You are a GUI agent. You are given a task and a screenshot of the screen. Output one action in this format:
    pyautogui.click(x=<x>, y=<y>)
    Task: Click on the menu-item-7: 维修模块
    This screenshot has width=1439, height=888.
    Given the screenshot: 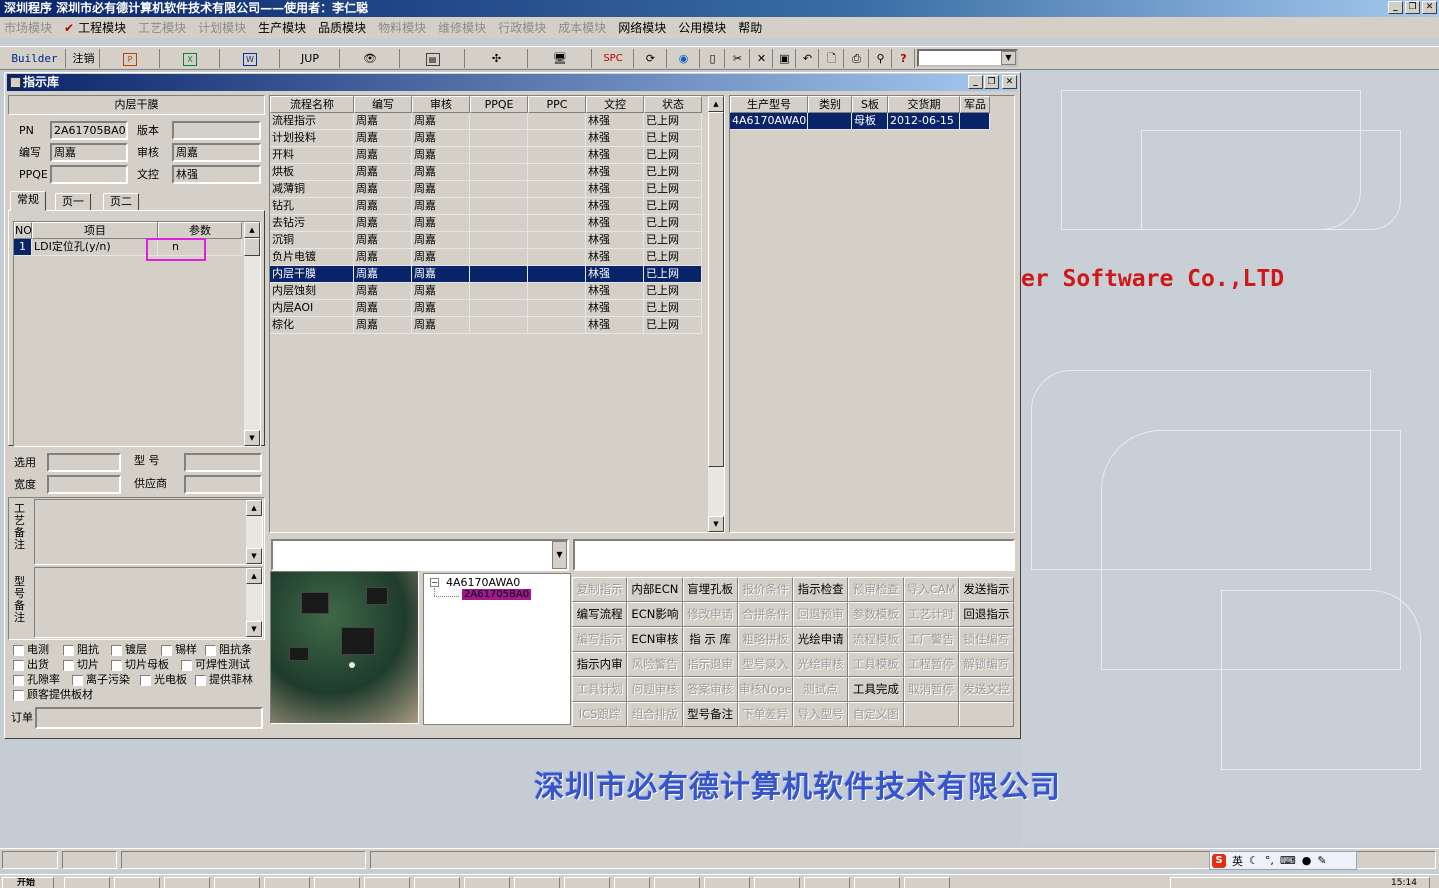 What is the action you would take?
    pyautogui.click(x=462, y=27)
    